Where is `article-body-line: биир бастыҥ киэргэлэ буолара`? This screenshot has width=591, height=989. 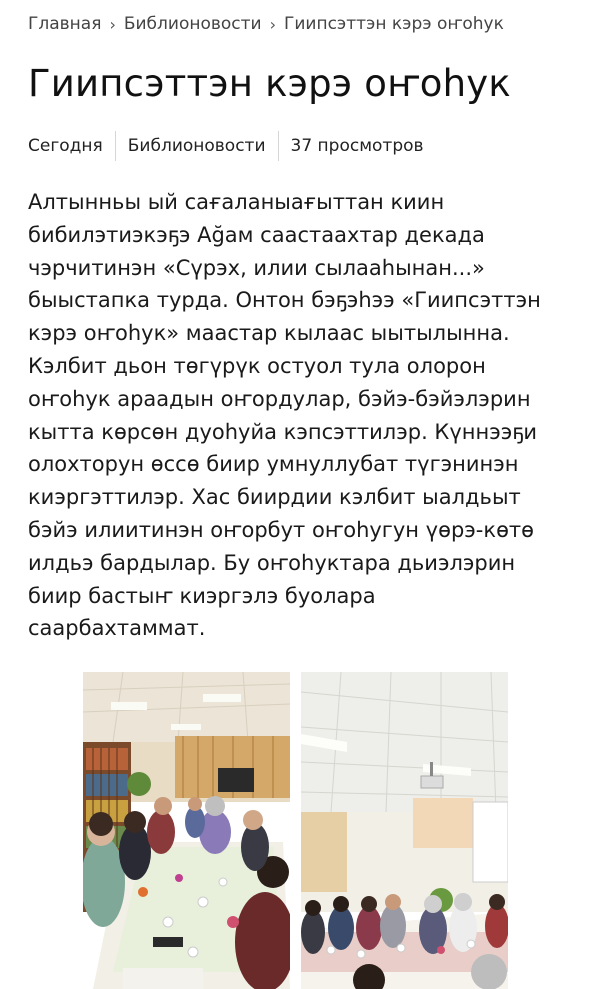 article-body-line: биир бастыҥ киэргэлэ буолара is located at coordinates (202, 595).